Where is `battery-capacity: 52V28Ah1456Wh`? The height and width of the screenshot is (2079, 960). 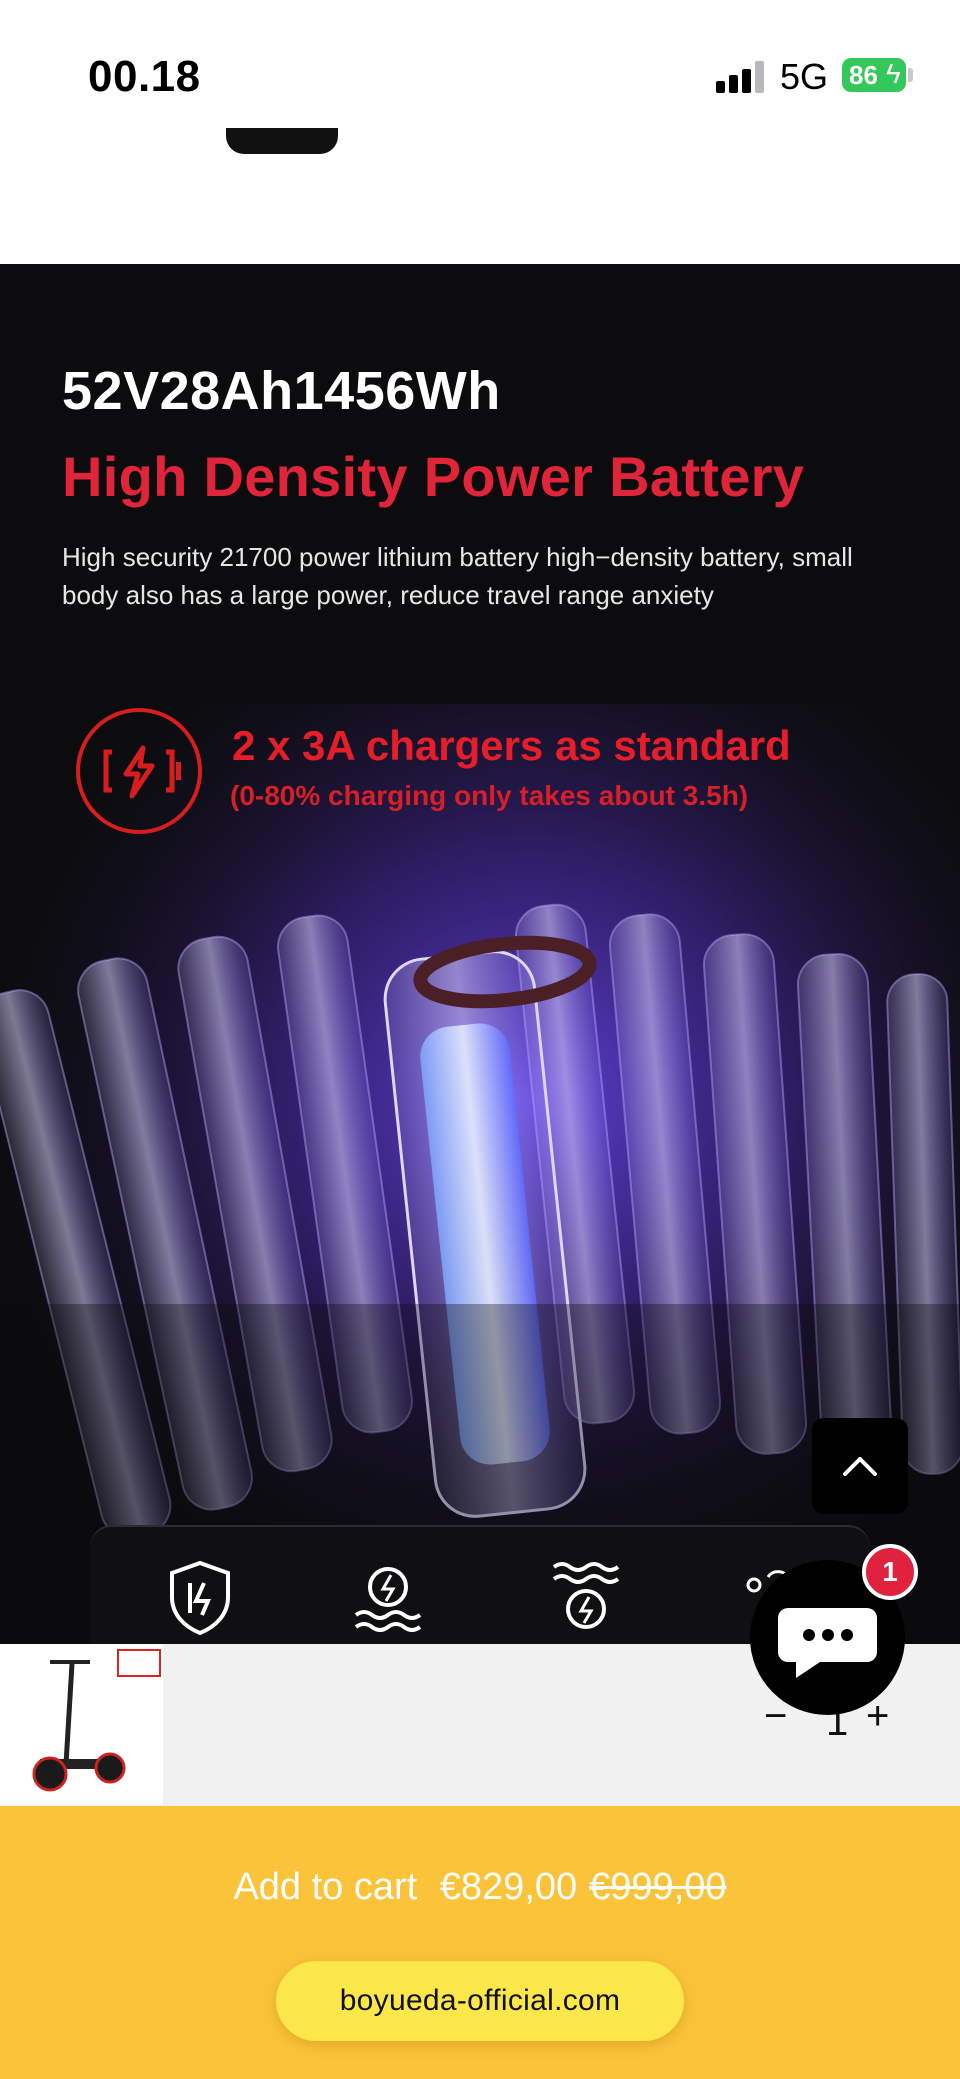
battery-capacity: 52V28Ah1456Wh is located at coordinates (281, 391).